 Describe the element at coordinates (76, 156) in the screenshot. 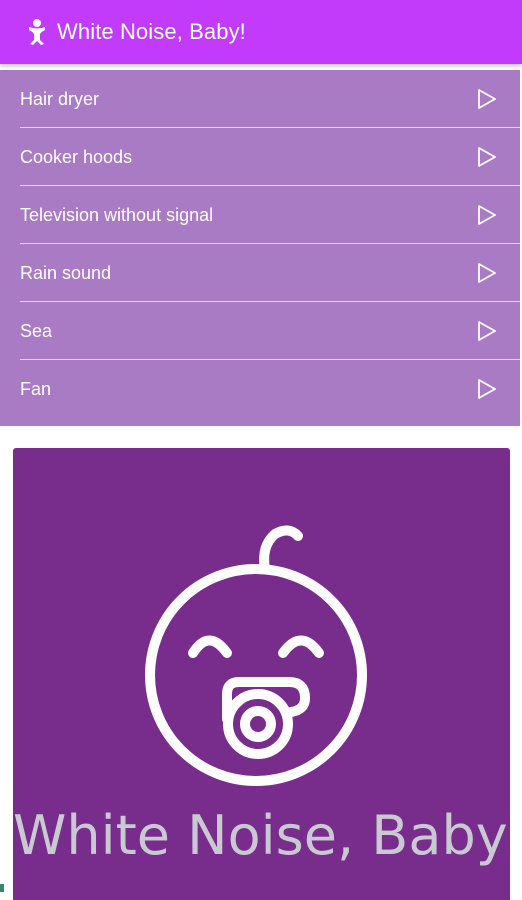

I see `sound-item-label: Cooker hoods` at that location.